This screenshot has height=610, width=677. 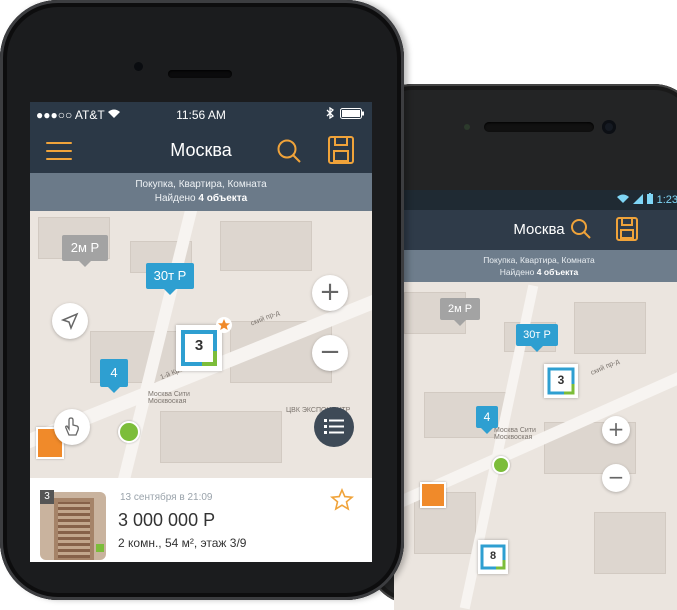 What do you see at coordinates (100, 548) in the screenshot?
I see `status-indicator` at bounding box center [100, 548].